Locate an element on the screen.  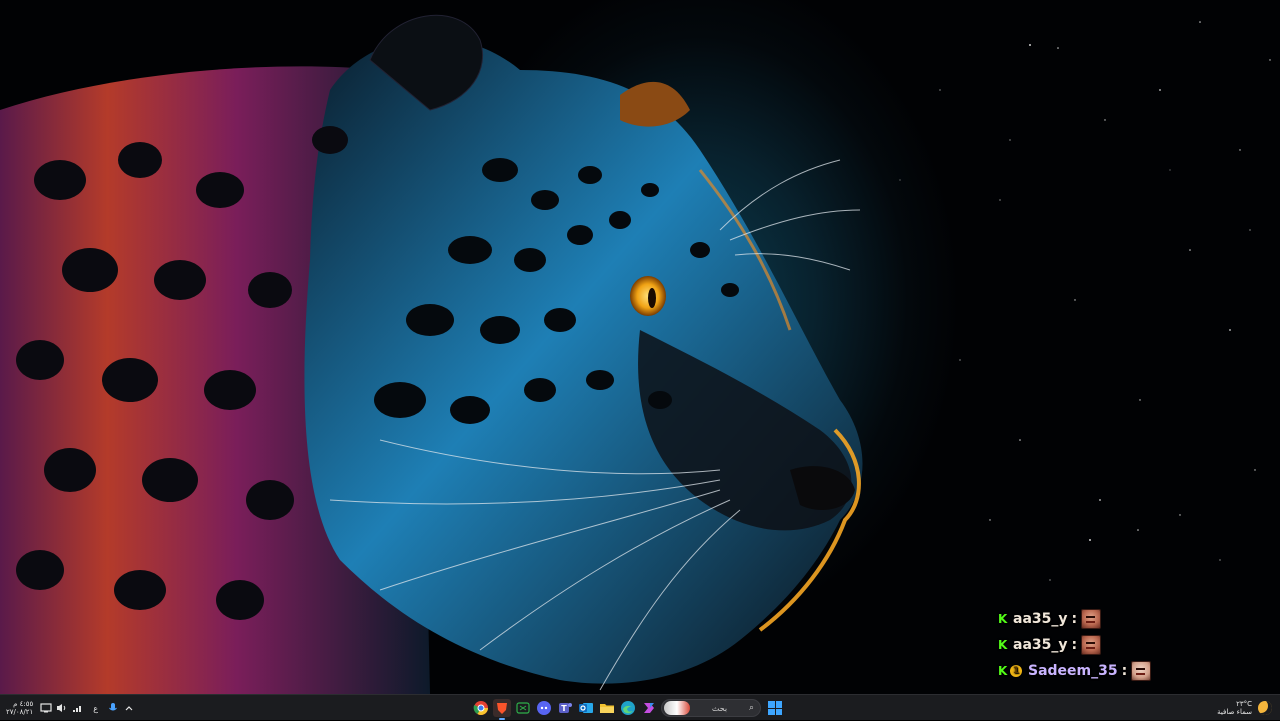
clock-time: ٤:٥٥ م is located at coordinates (23, 704).